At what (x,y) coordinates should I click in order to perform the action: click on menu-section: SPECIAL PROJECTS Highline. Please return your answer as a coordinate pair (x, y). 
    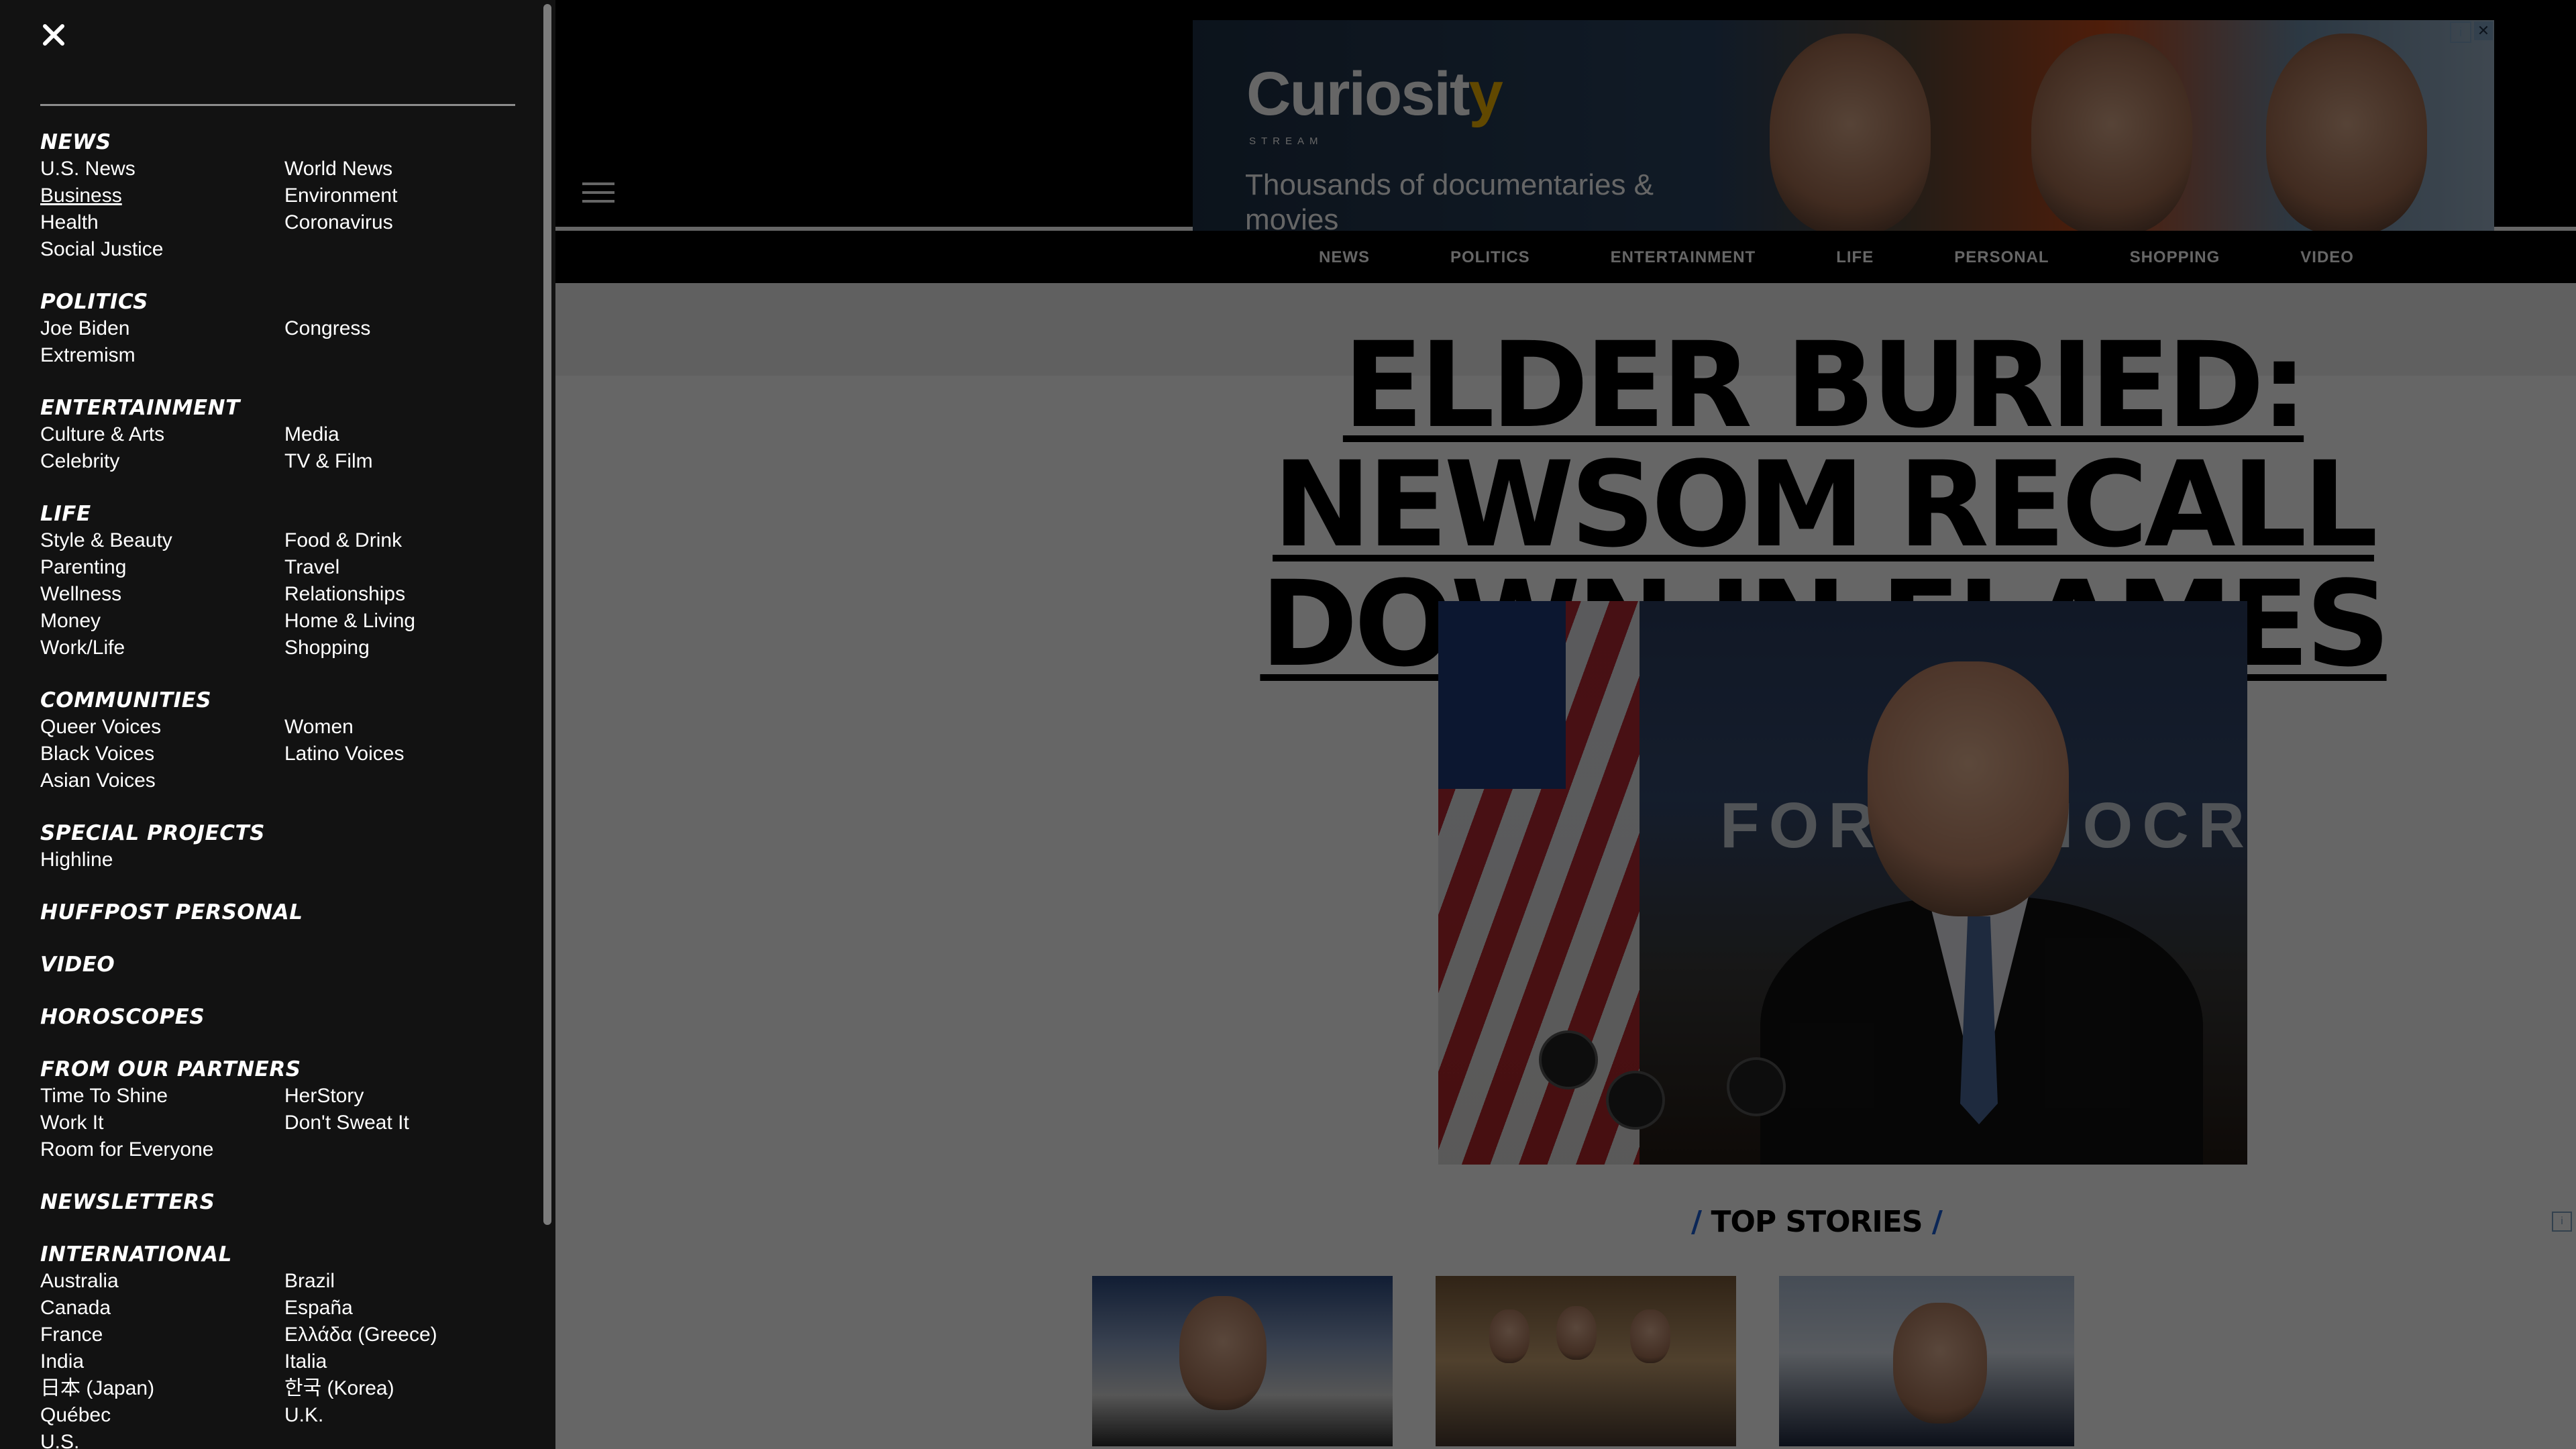
    Looking at the image, I should click on (288, 846).